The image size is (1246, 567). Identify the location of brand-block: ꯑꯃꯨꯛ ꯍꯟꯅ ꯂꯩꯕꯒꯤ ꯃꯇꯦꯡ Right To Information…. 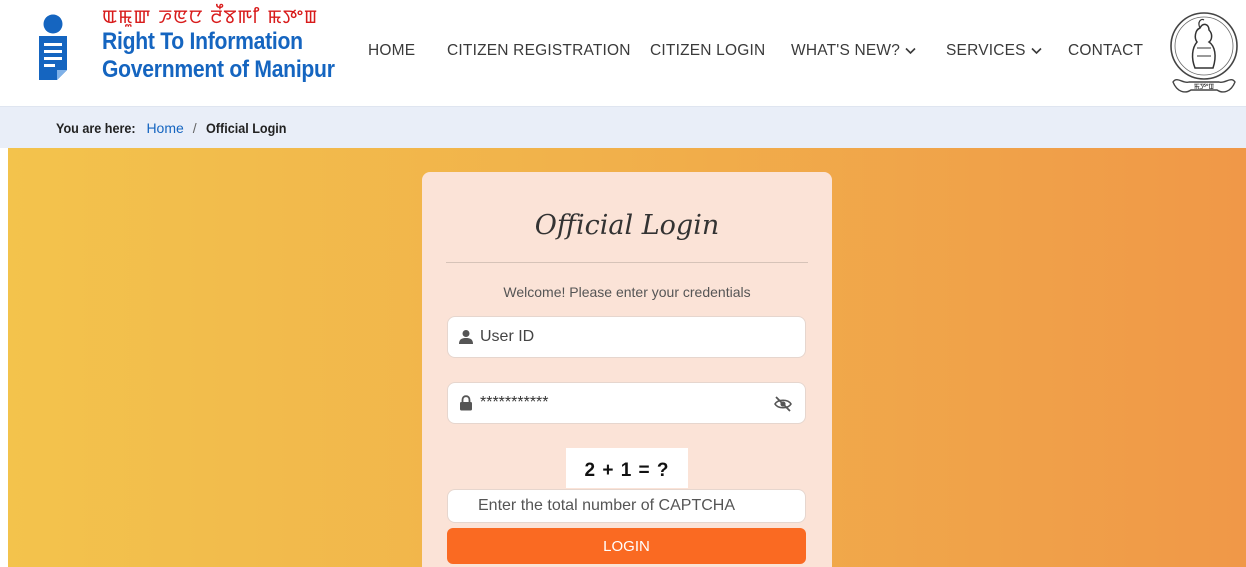
(234, 45).